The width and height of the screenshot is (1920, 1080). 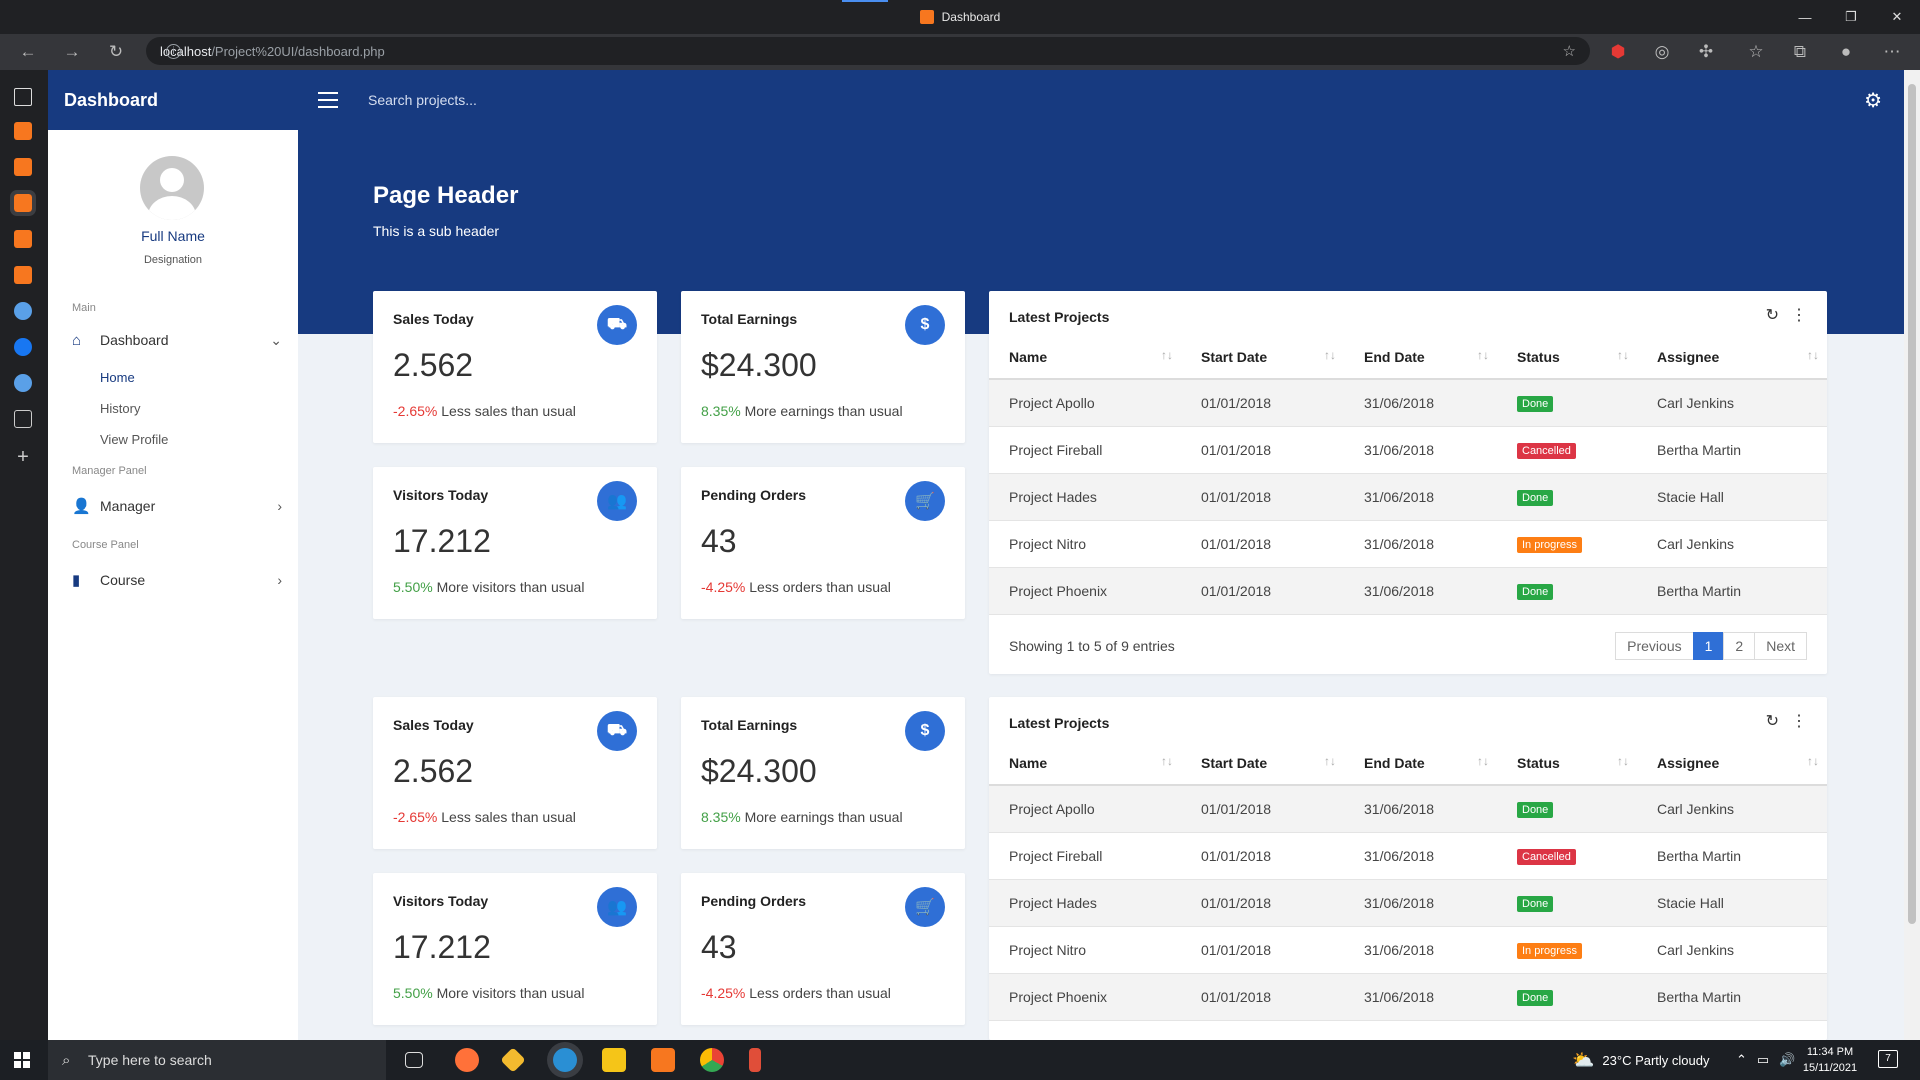 What do you see at coordinates (1897, 17) in the screenshot?
I see `close-icon: ✕` at bounding box center [1897, 17].